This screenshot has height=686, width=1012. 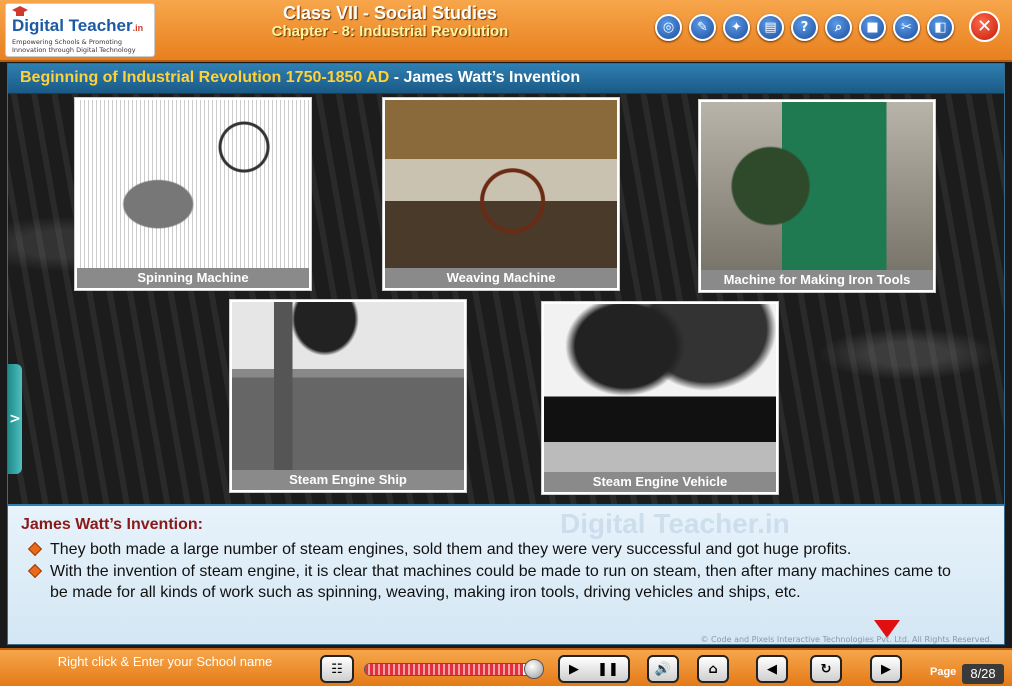 What do you see at coordinates (817, 280) in the screenshot?
I see `photo-caption: Machine for Making Iron Tools` at bounding box center [817, 280].